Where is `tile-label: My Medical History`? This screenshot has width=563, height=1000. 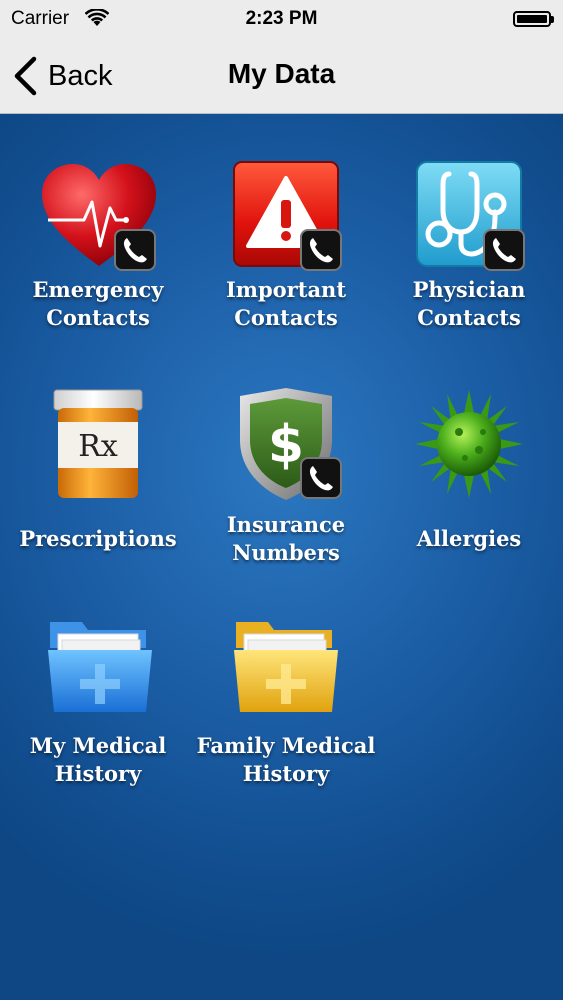
tile-label: My Medical History is located at coordinates (98, 760).